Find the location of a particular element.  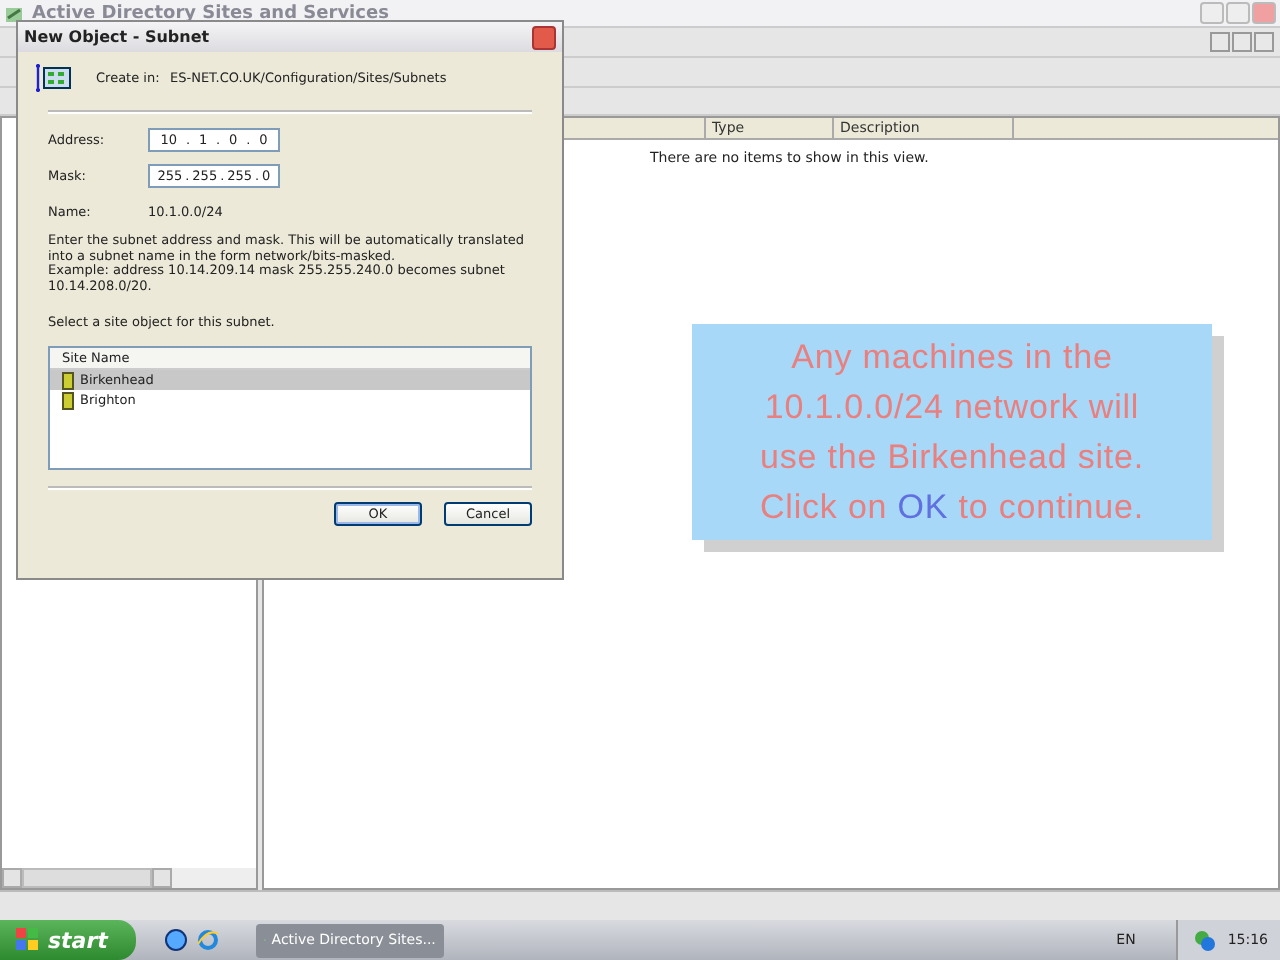

horizontal-scrollbar is located at coordinates (129, 878).